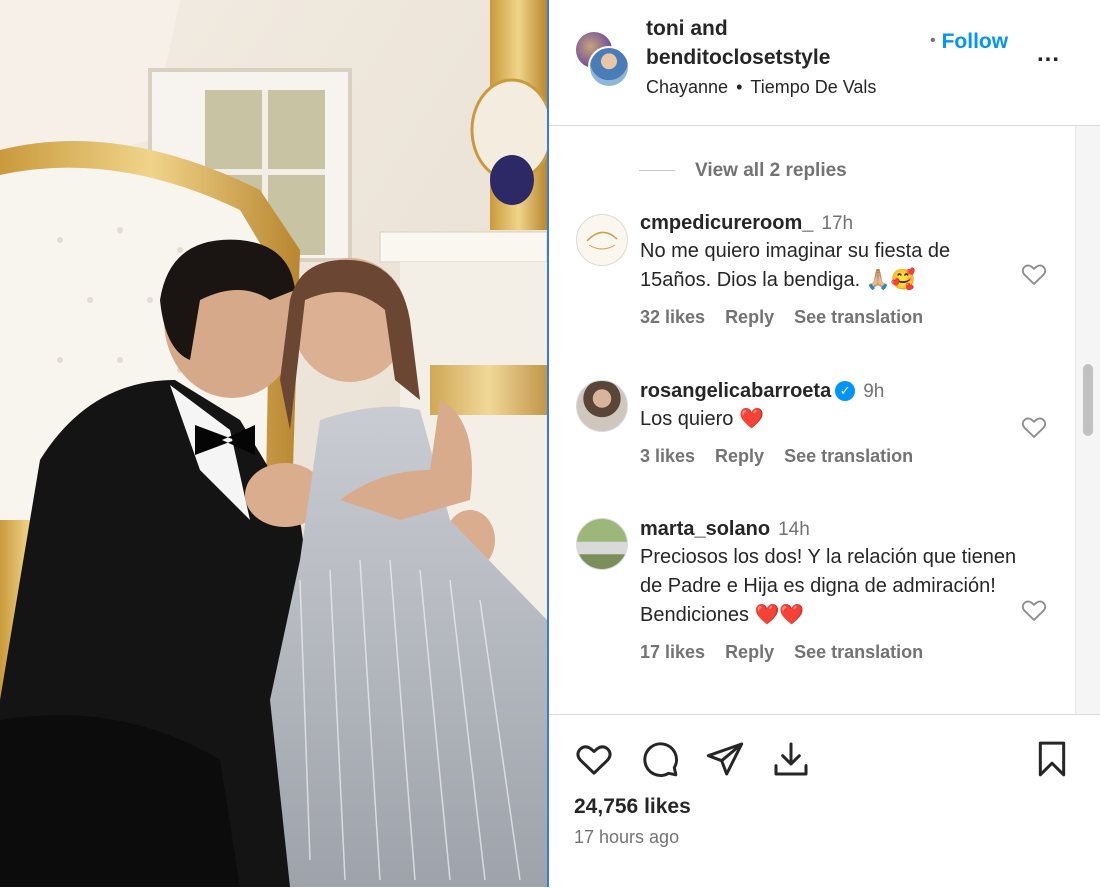 The width and height of the screenshot is (1100, 888). I want to click on comment-likes: 3 likes, so click(667, 456).